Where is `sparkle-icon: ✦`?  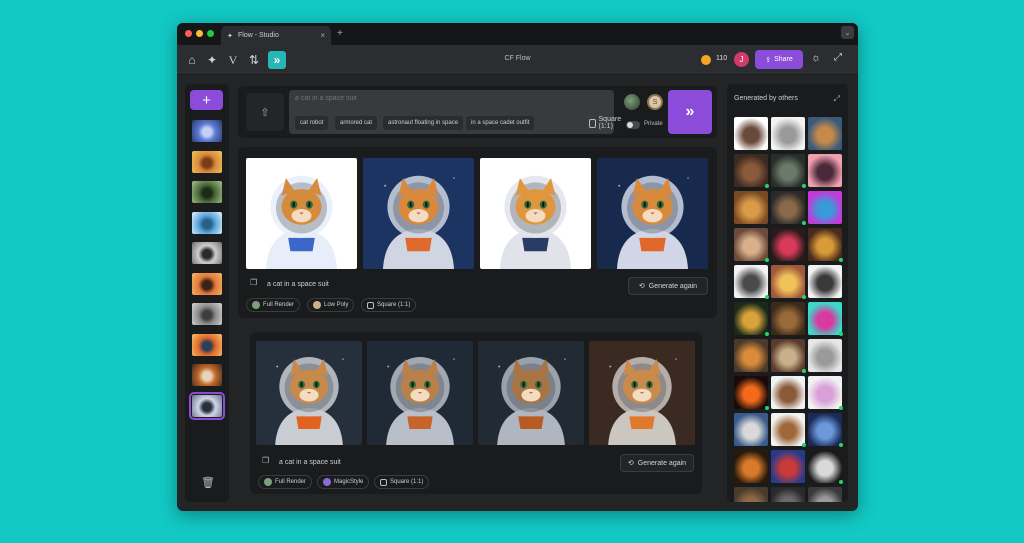
sparkle-icon: ✦ is located at coordinates (212, 60).